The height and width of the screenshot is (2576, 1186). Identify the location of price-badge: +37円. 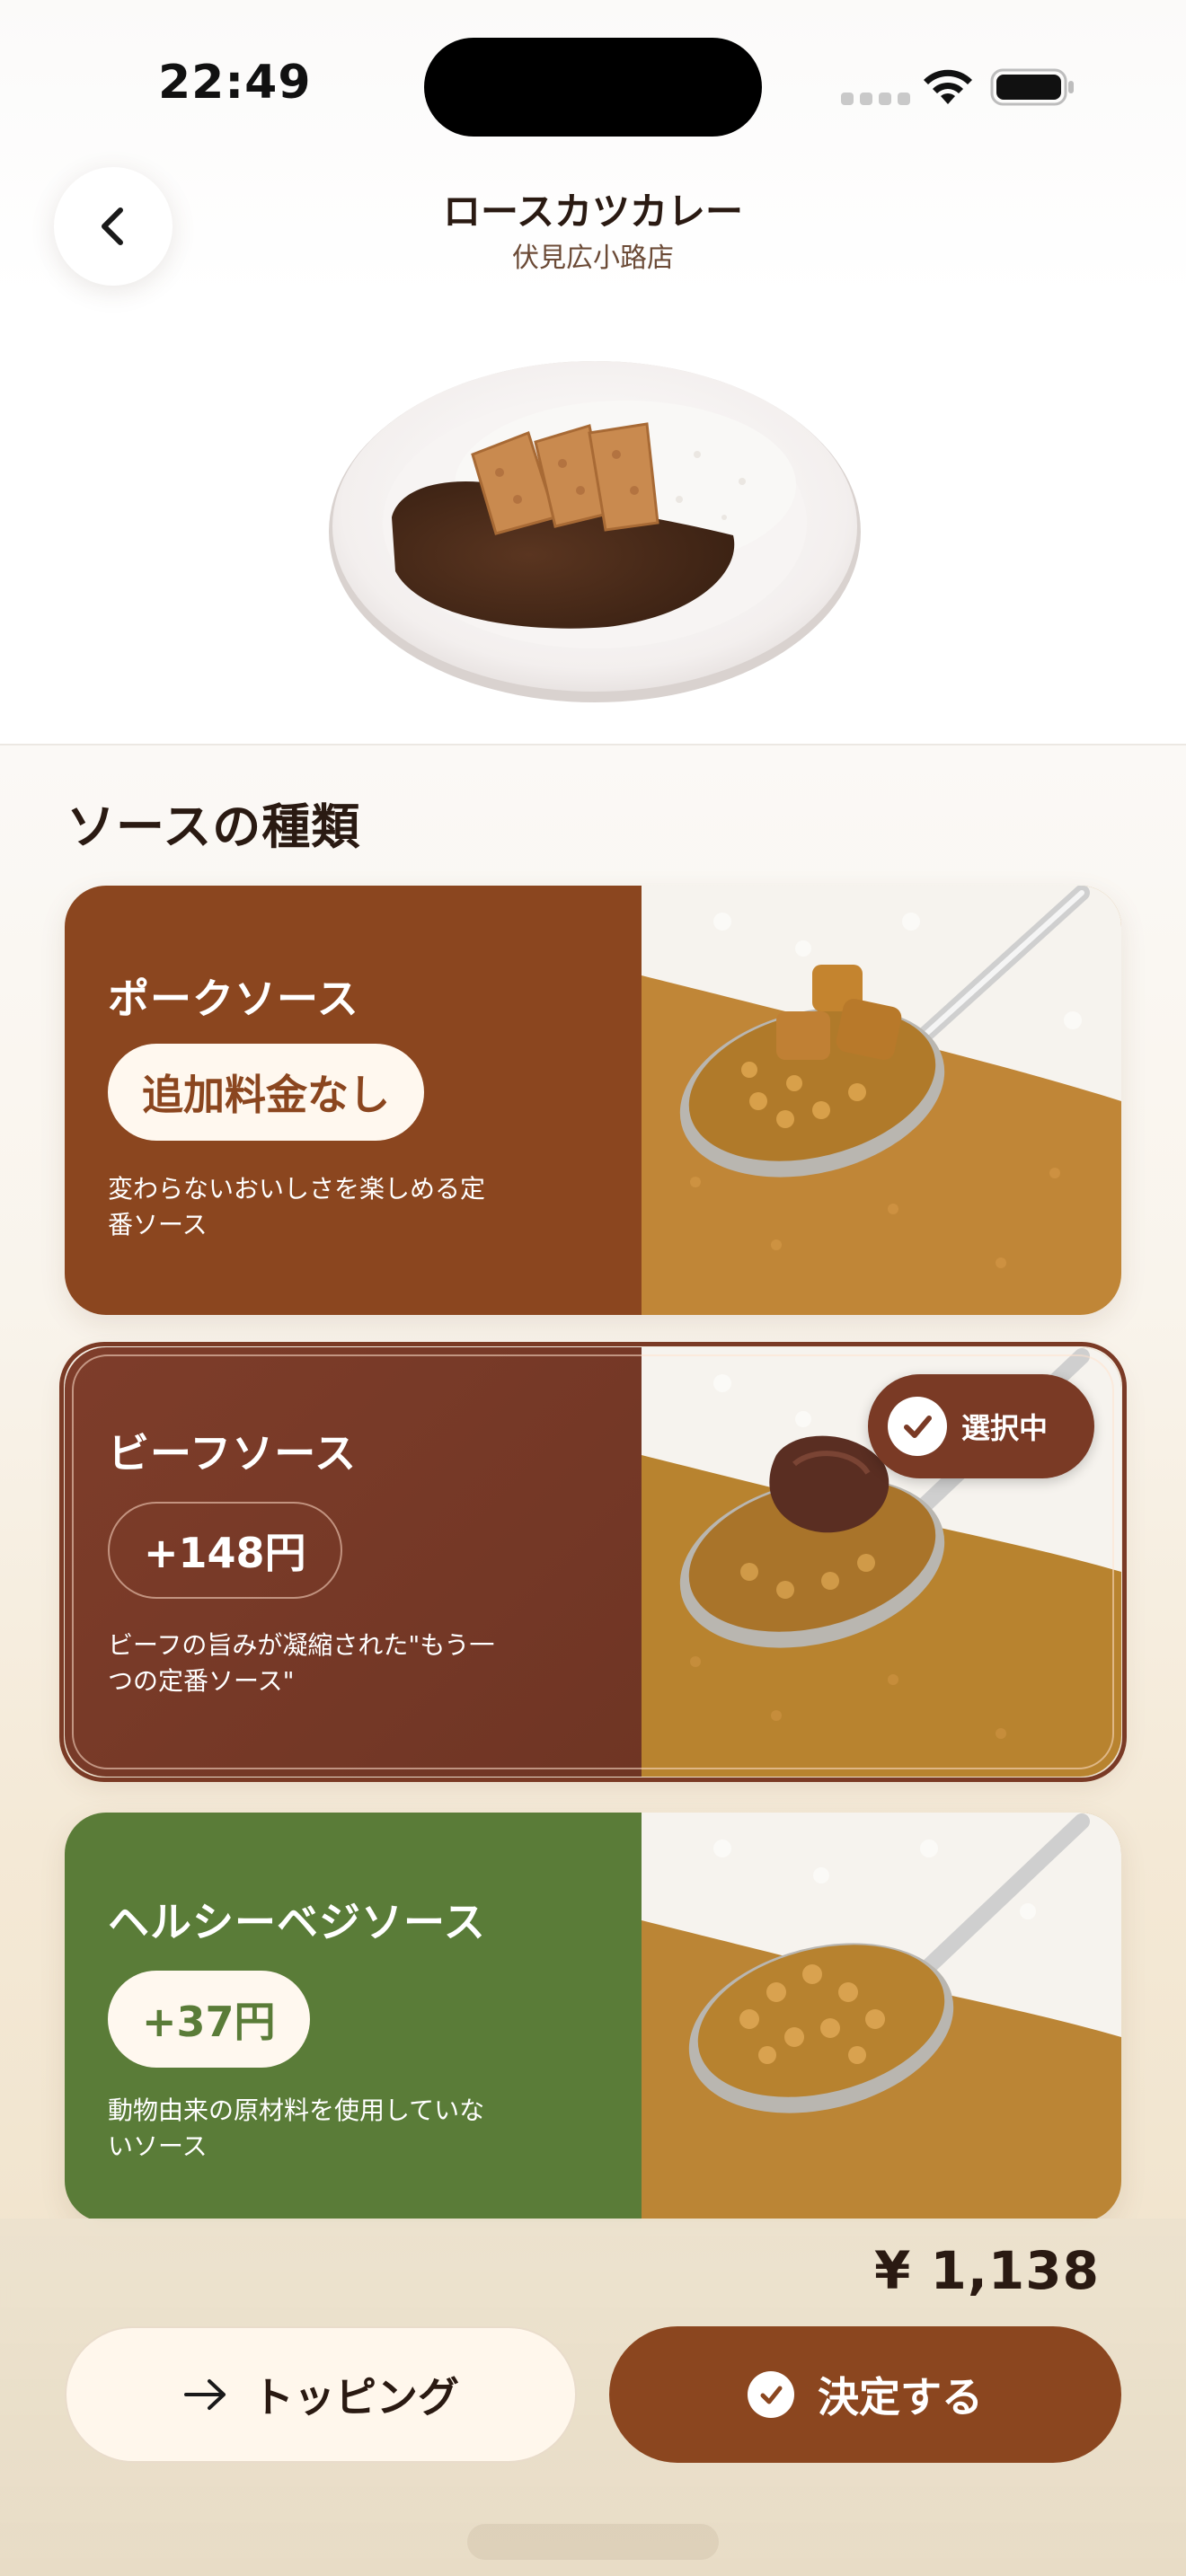
(209, 2019).